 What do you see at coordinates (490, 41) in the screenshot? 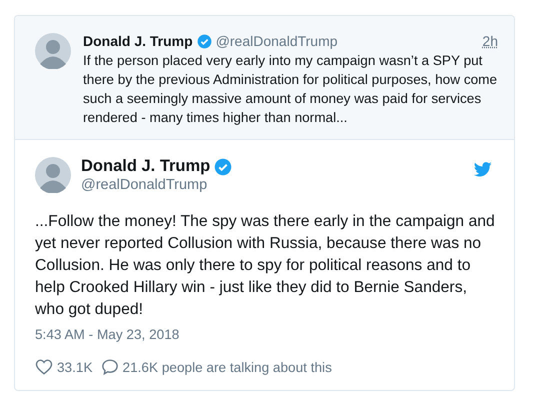
I see `tweet-time: 2h` at bounding box center [490, 41].